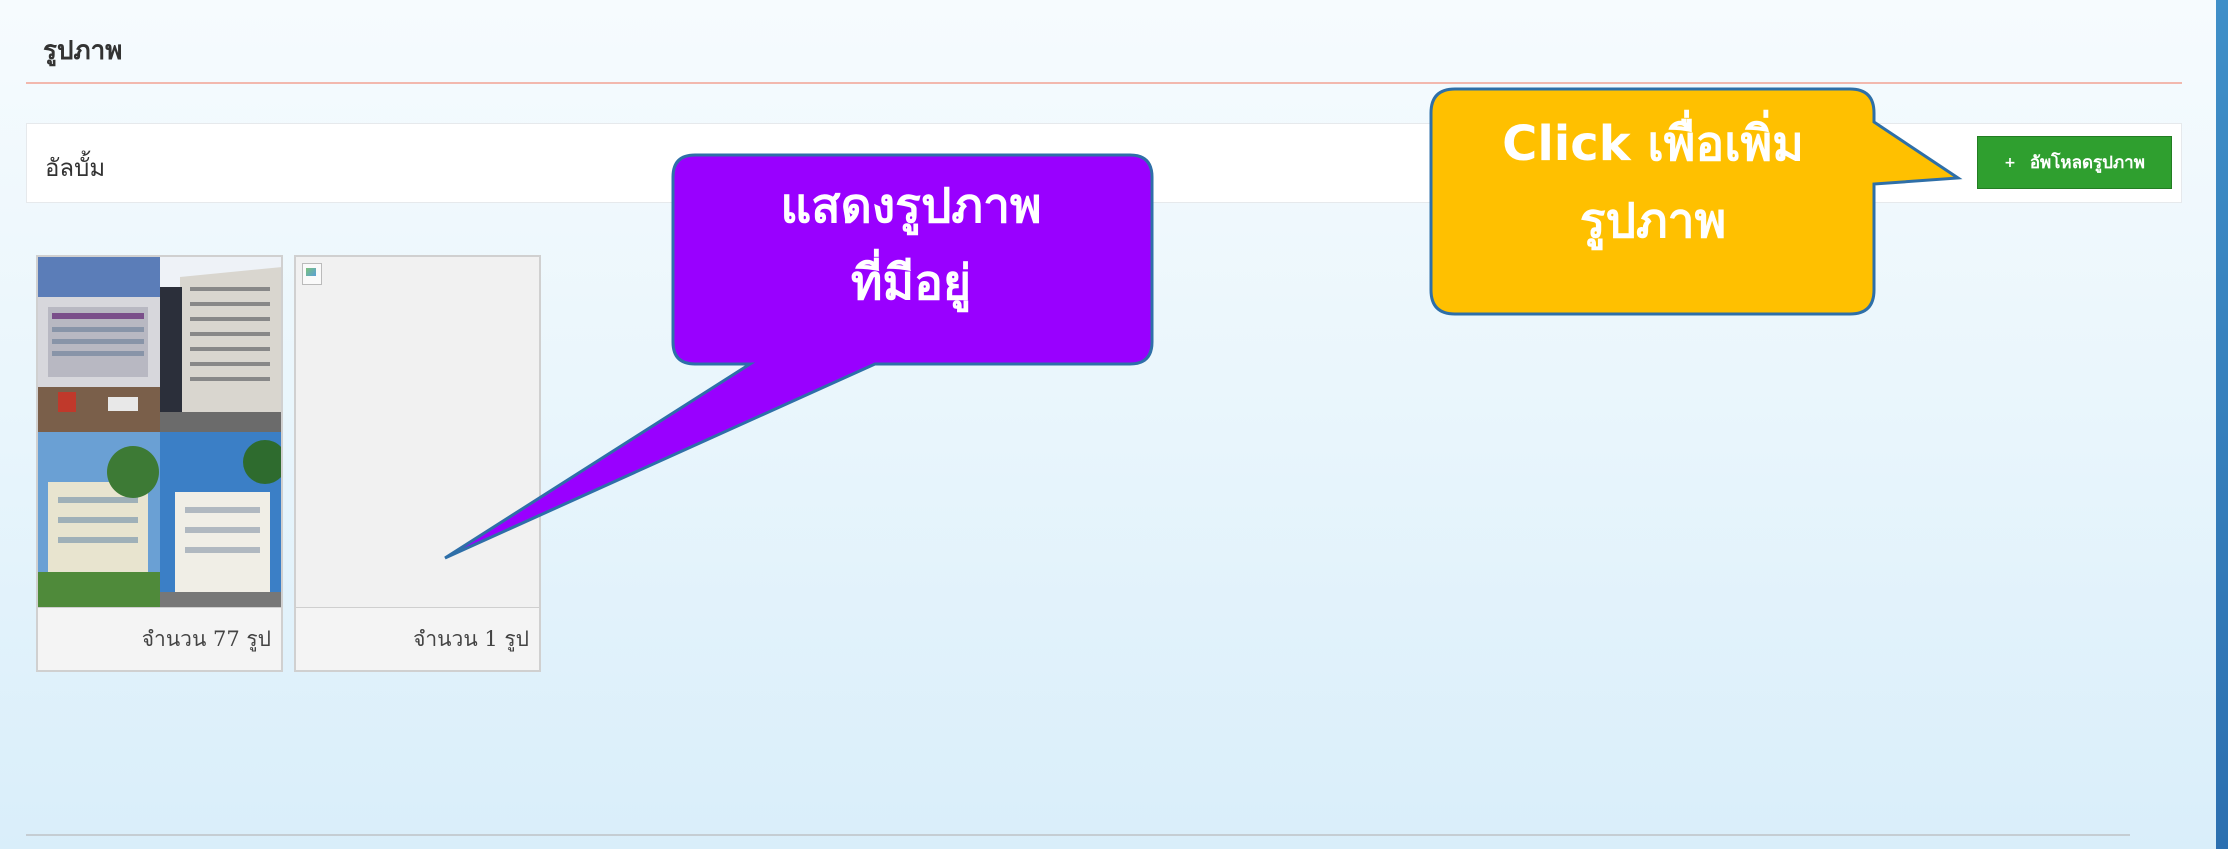  I want to click on yellow-callout-line1: Click เพื่อเพิ่ม, so click(1653, 144).